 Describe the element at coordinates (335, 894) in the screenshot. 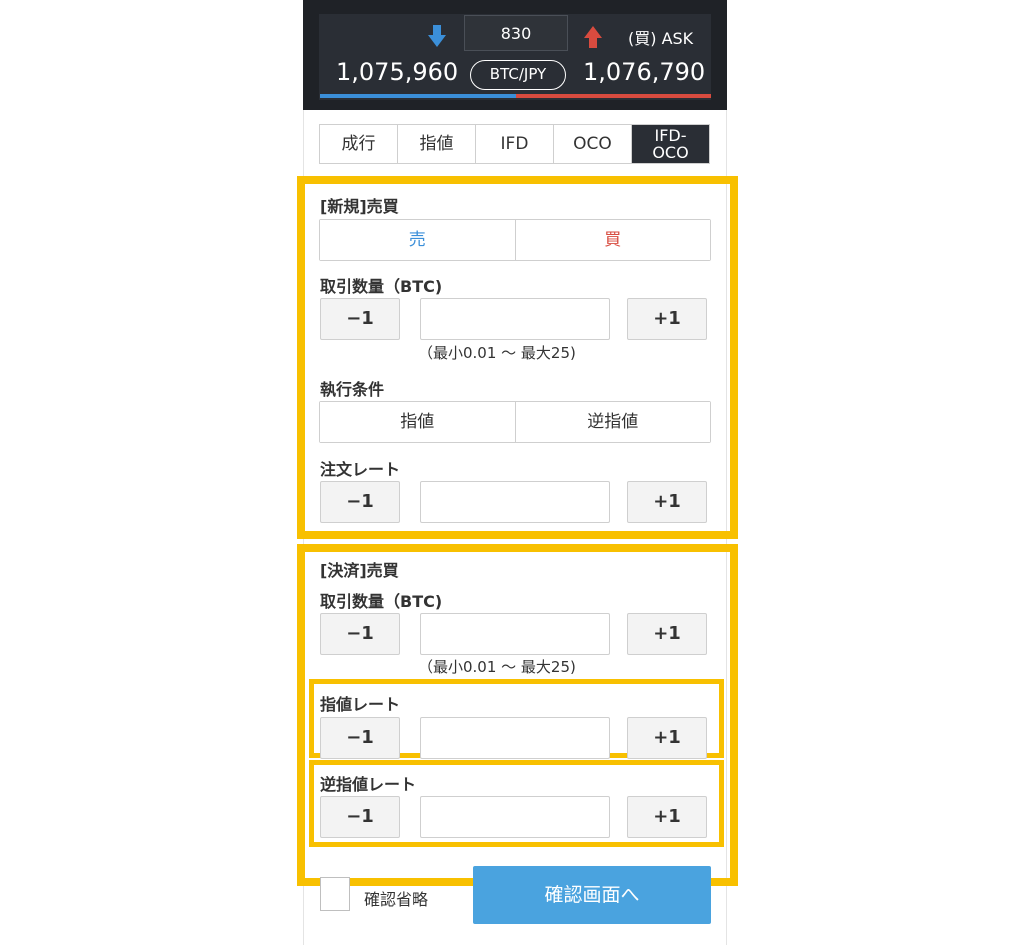

I see `skip-confirm-checkbox` at that location.